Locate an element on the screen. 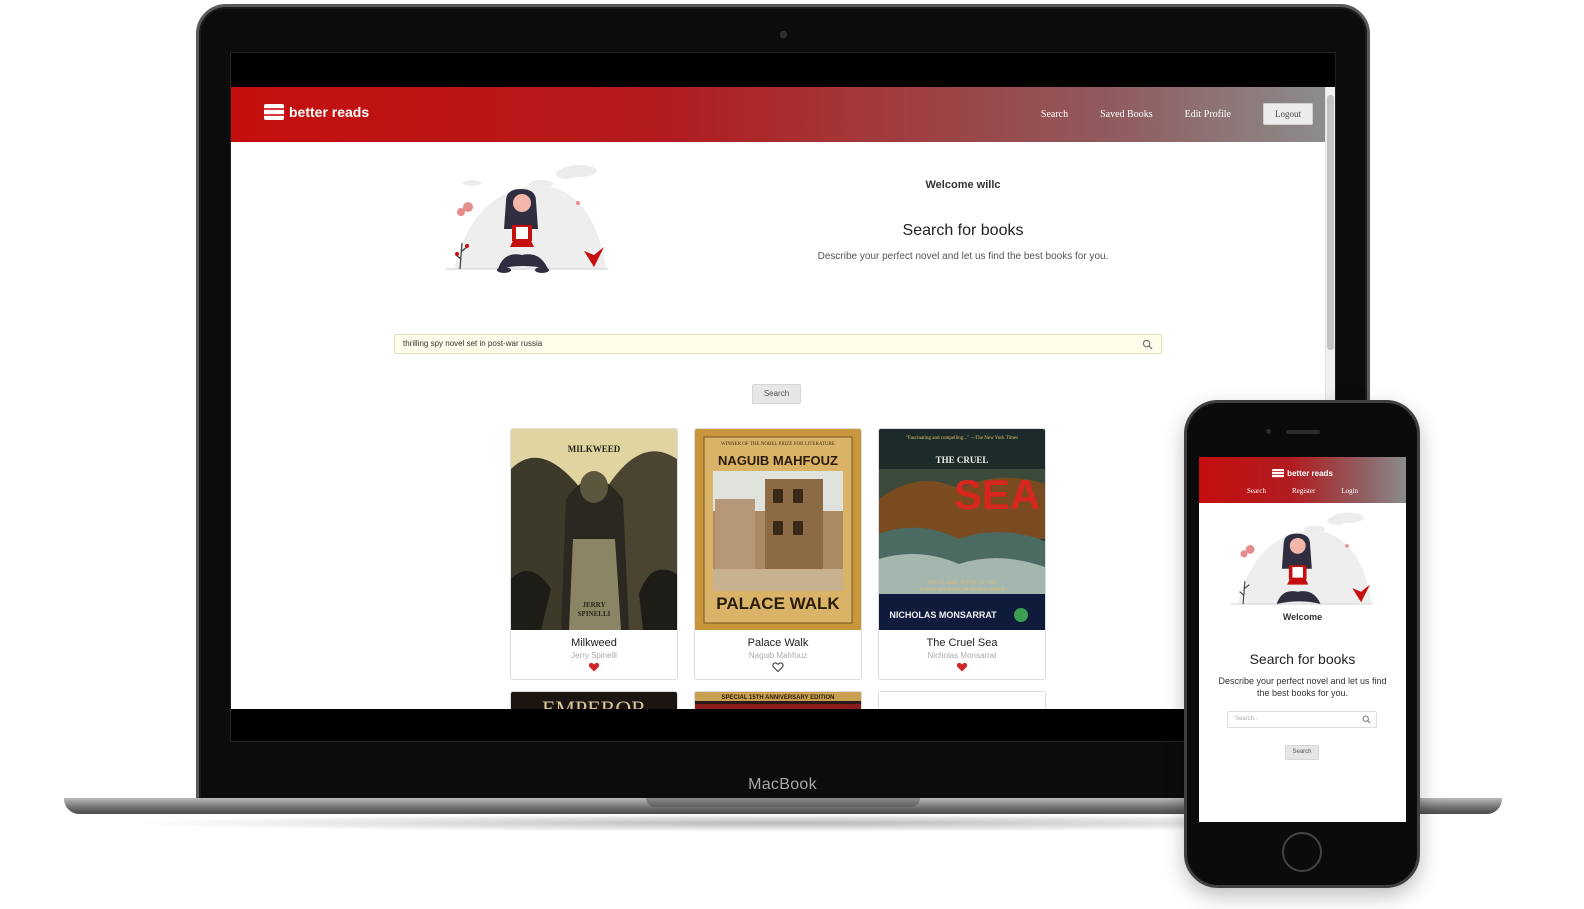 The height and width of the screenshot is (909, 1584). mobile-nav-register-link: Register is located at coordinates (1303, 491).